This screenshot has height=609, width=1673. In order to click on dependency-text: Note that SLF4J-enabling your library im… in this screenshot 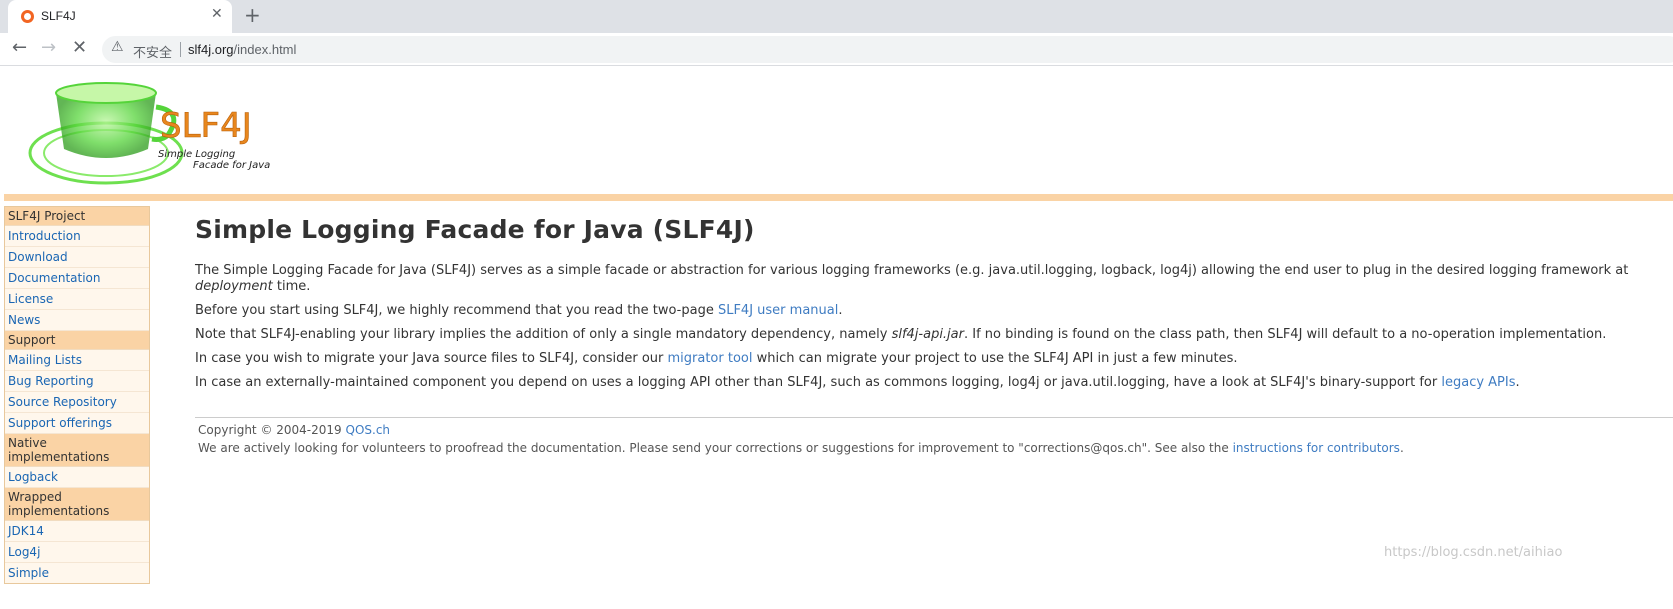, I will do `click(543, 334)`.